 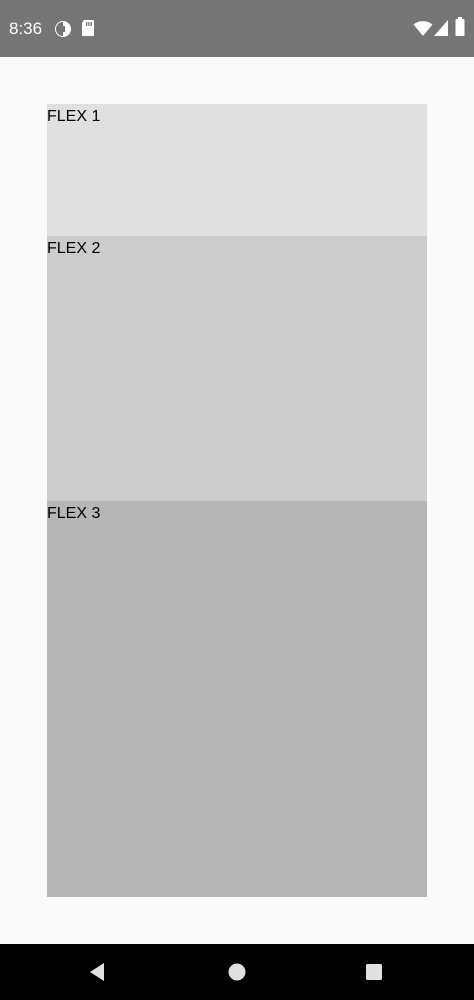 I want to click on flex-item-3-label: FLEX 3, so click(x=74, y=513).